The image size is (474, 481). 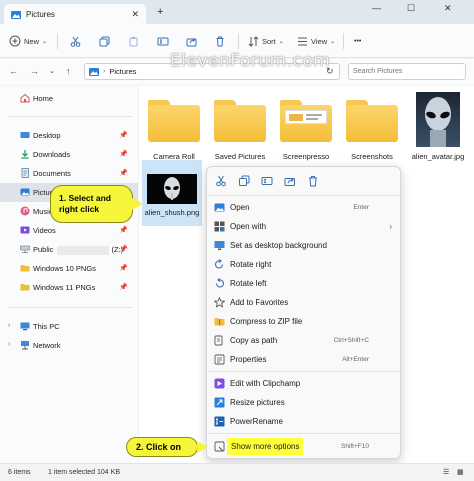 I want to click on menu-label: Set as desktop background, so click(x=278, y=245).